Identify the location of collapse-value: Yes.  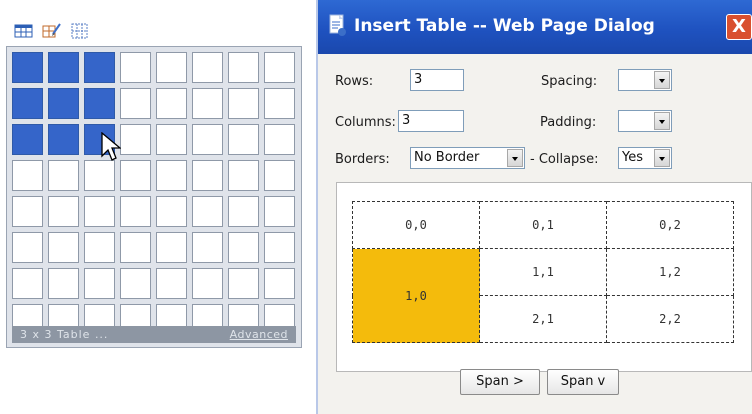
(632, 157).